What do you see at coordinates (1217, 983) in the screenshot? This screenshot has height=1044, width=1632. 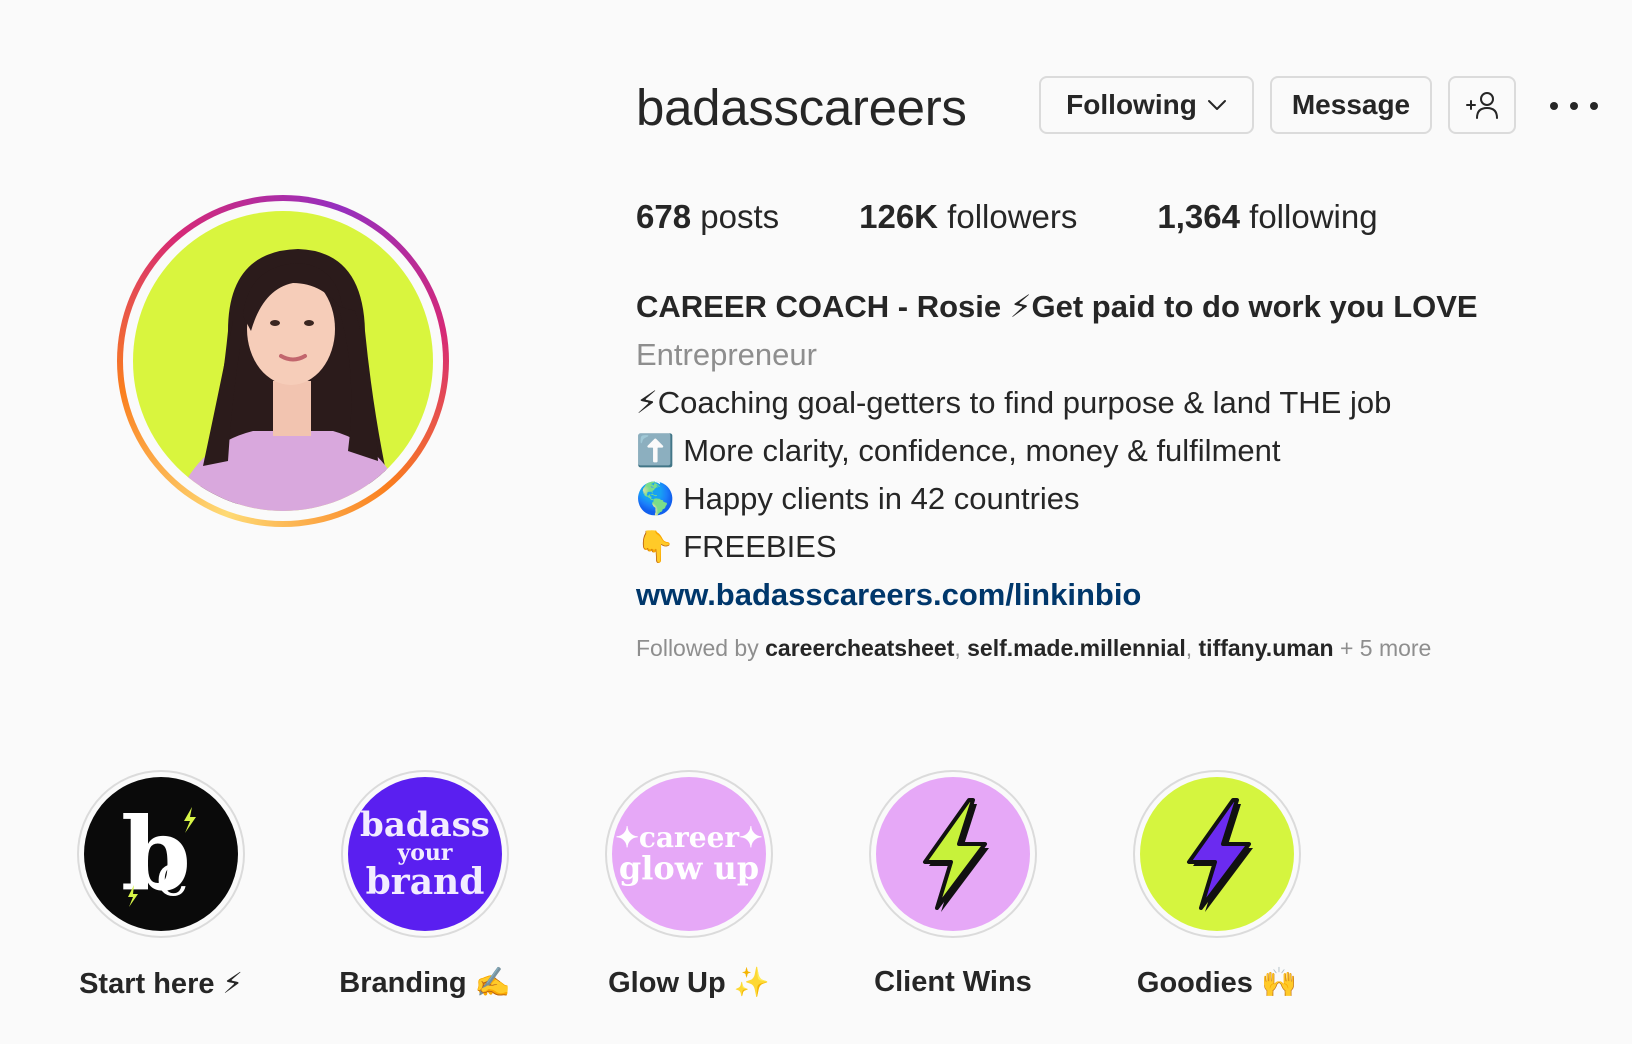 I see `highlight-label: Goodies 🙌` at bounding box center [1217, 983].